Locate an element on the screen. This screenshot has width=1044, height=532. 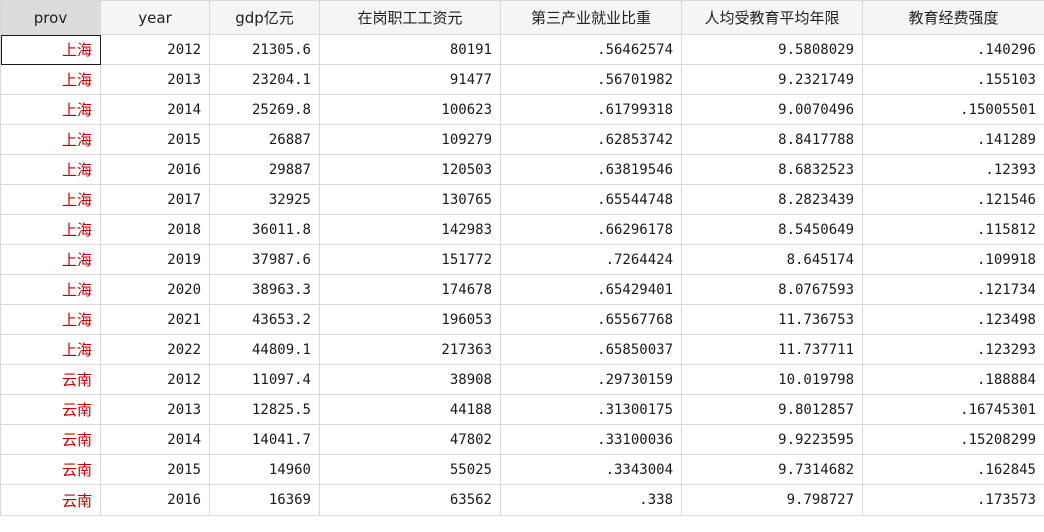
cell-tertiary-share: .62853742 is located at coordinates (591, 139).